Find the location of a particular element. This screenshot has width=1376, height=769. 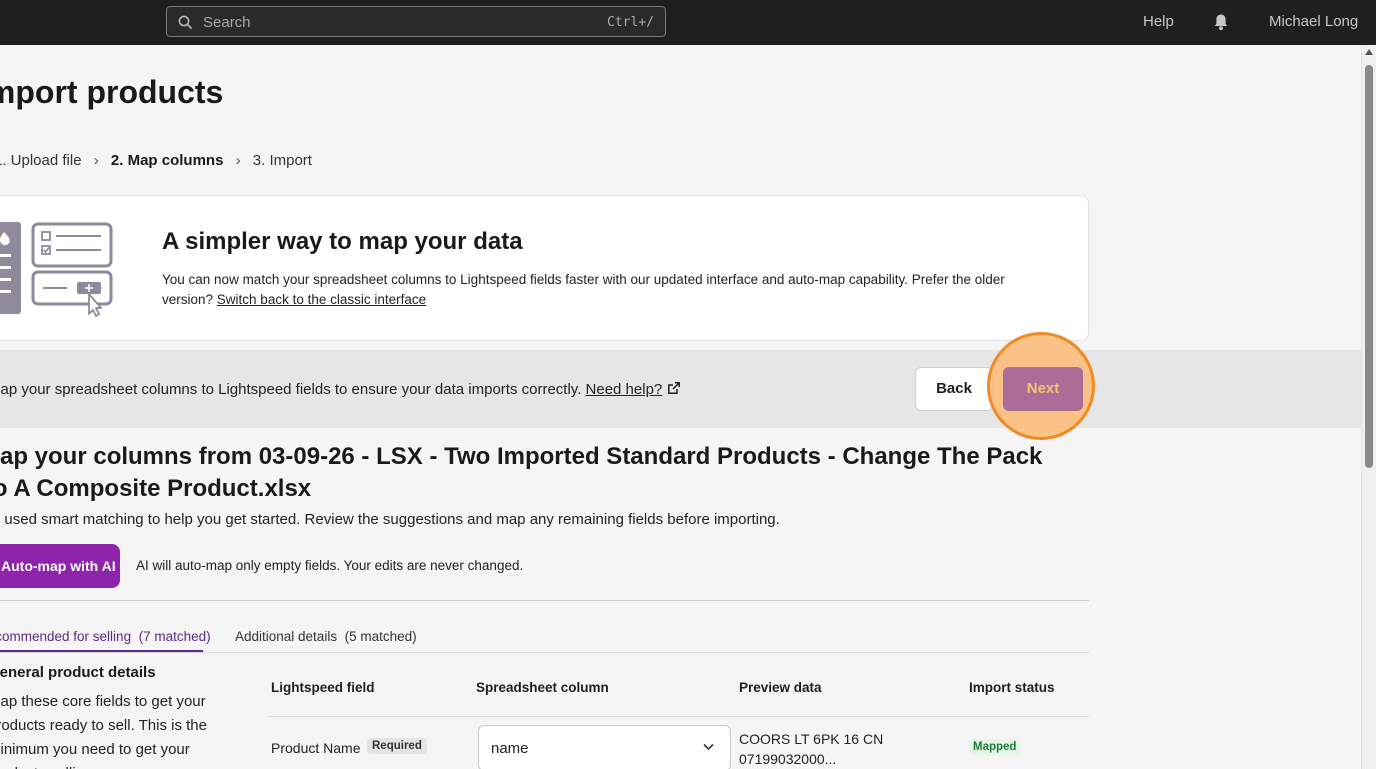

classic-interface-link: Switch back to the classic interface is located at coordinates (321, 299).